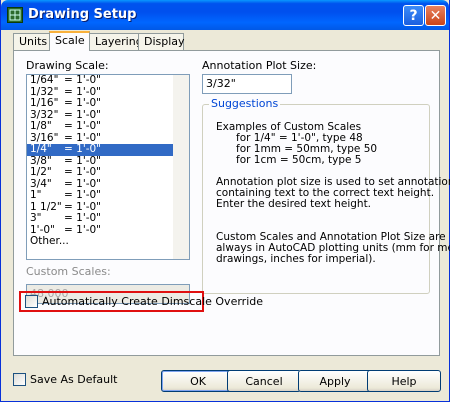 This screenshot has height=402, width=450. What do you see at coordinates (161, 41) in the screenshot?
I see `tab-display: Display` at bounding box center [161, 41].